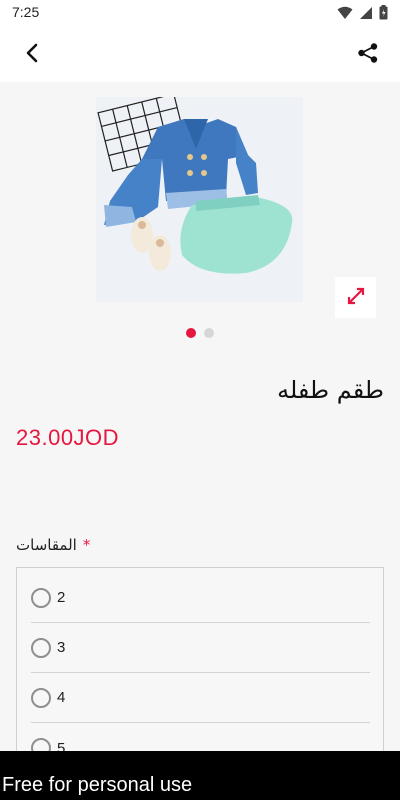 The height and width of the screenshot is (800, 400). I want to click on sizes-label-text: المقاسات, so click(46, 545).